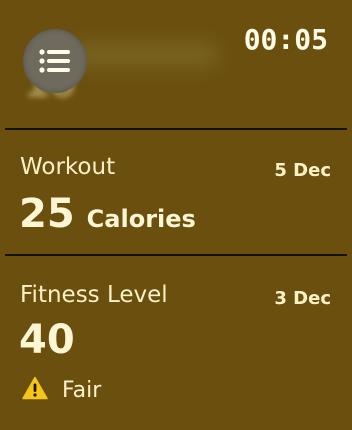 This screenshot has width=352, height=430. What do you see at coordinates (285, 39) in the screenshot?
I see `clock-time: 00:05` at bounding box center [285, 39].